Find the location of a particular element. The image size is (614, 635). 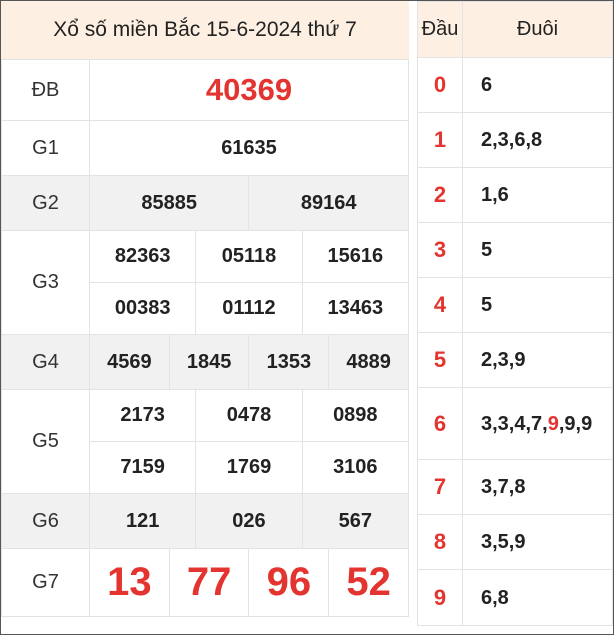

loto-row: 7 3,7,8 is located at coordinates (515, 487).